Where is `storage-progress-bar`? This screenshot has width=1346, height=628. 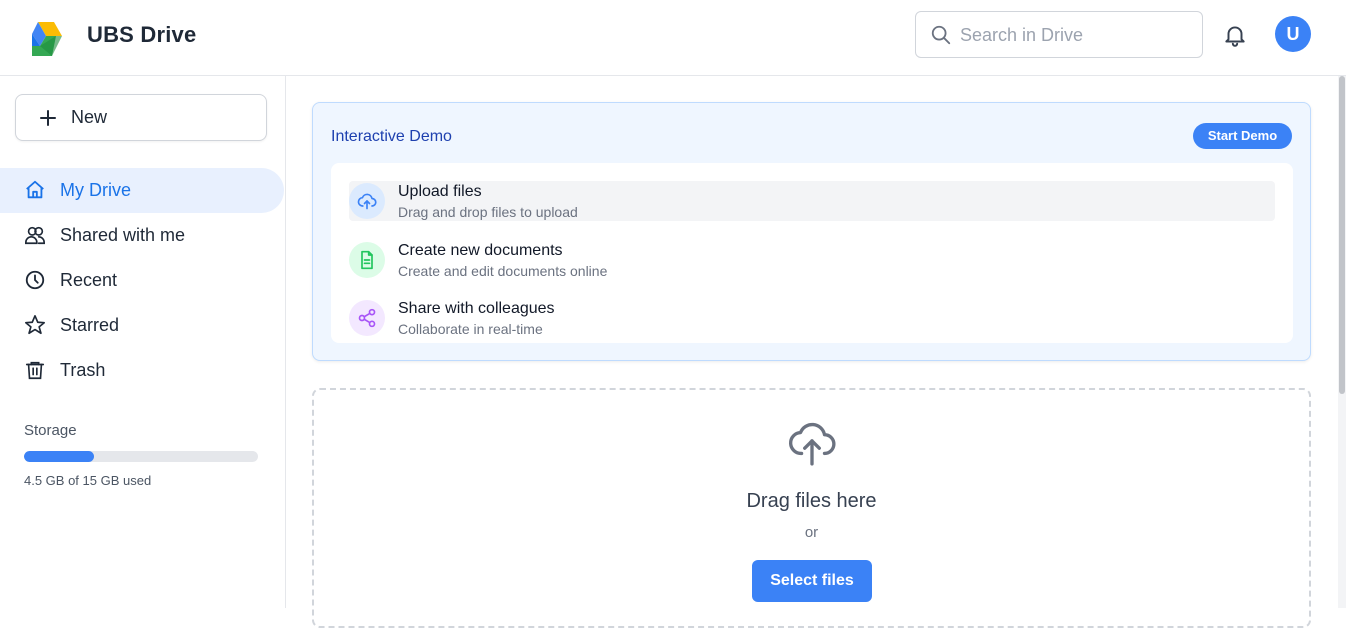 storage-progress-bar is located at coordinates (141, 456).